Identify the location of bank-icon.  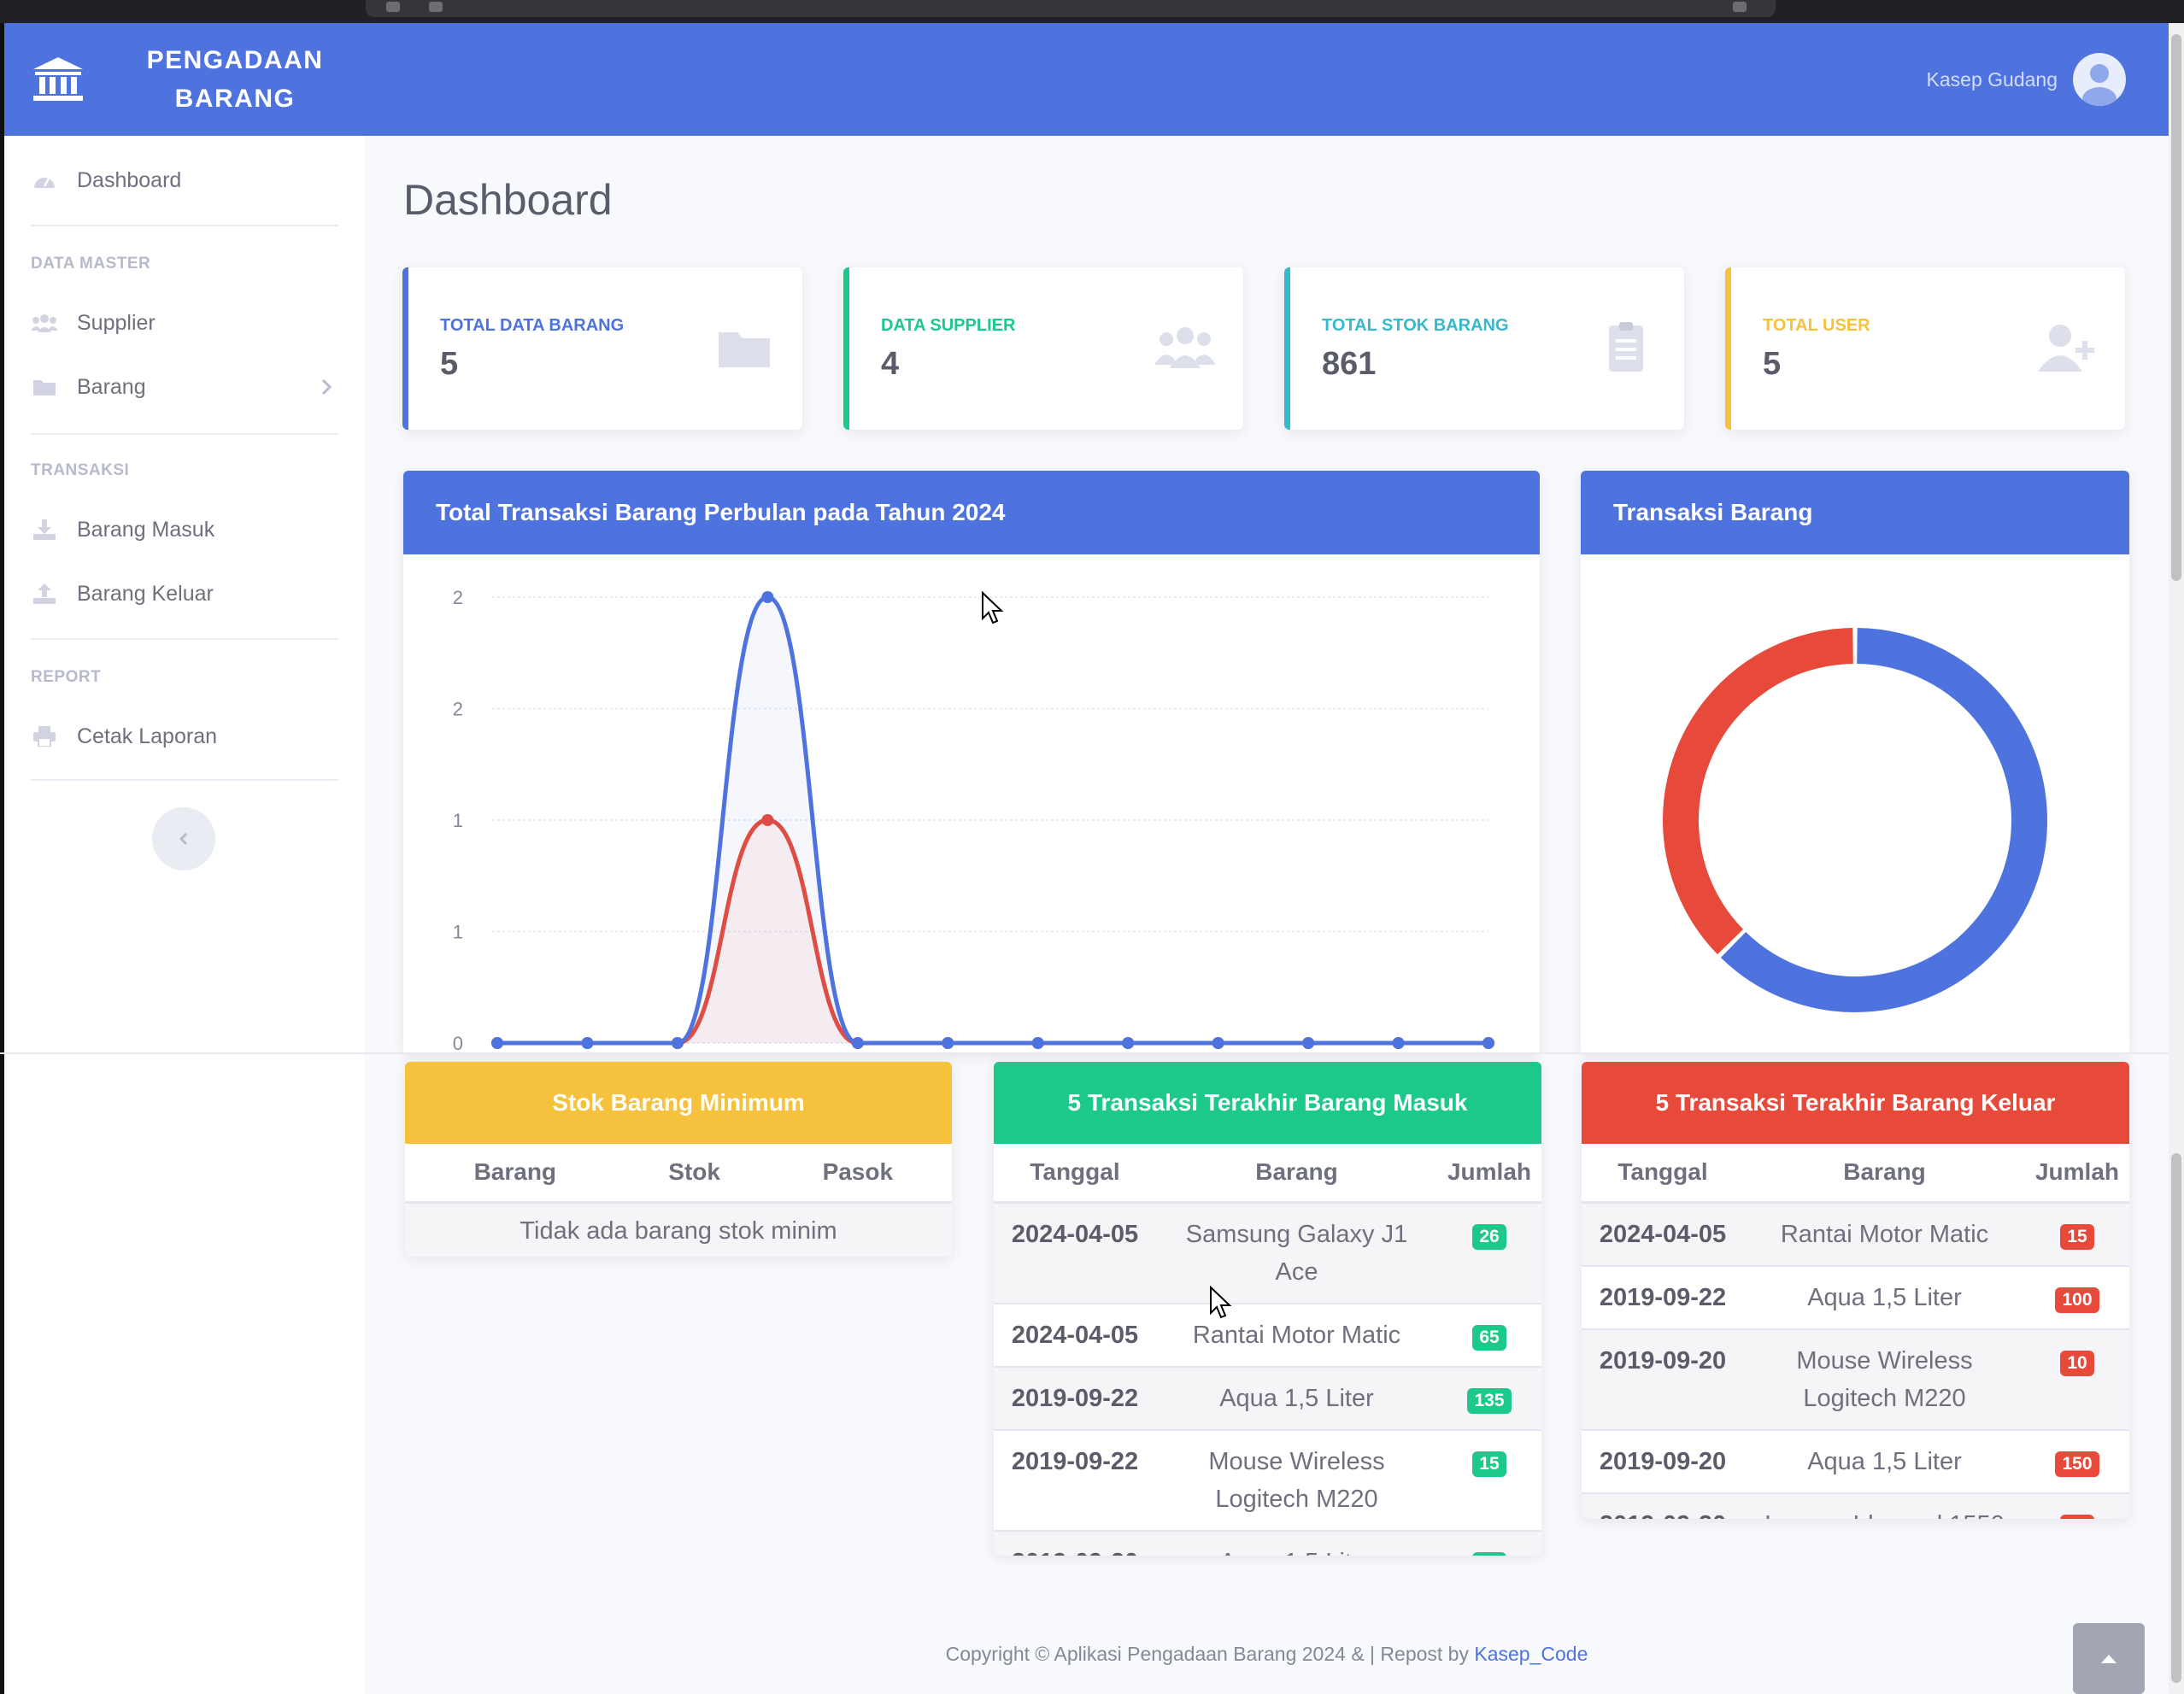
(58, 79).